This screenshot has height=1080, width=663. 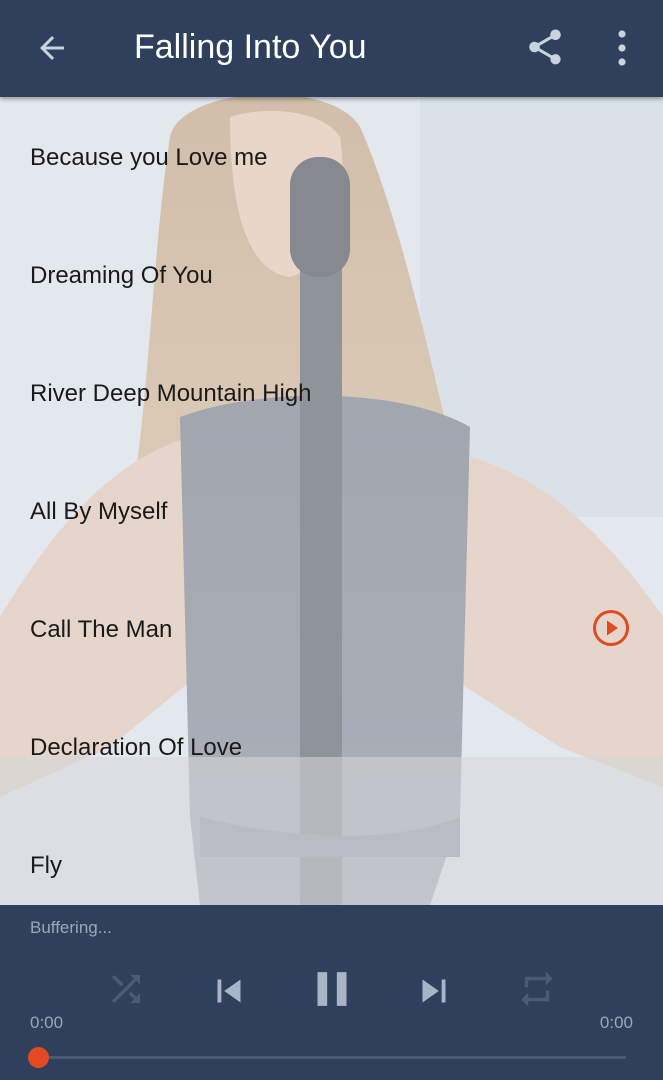 What do you see at coordinates (149, 157) in the screenshot?
I see `song-title: Because you Love me` at bounding box center [149, 157].